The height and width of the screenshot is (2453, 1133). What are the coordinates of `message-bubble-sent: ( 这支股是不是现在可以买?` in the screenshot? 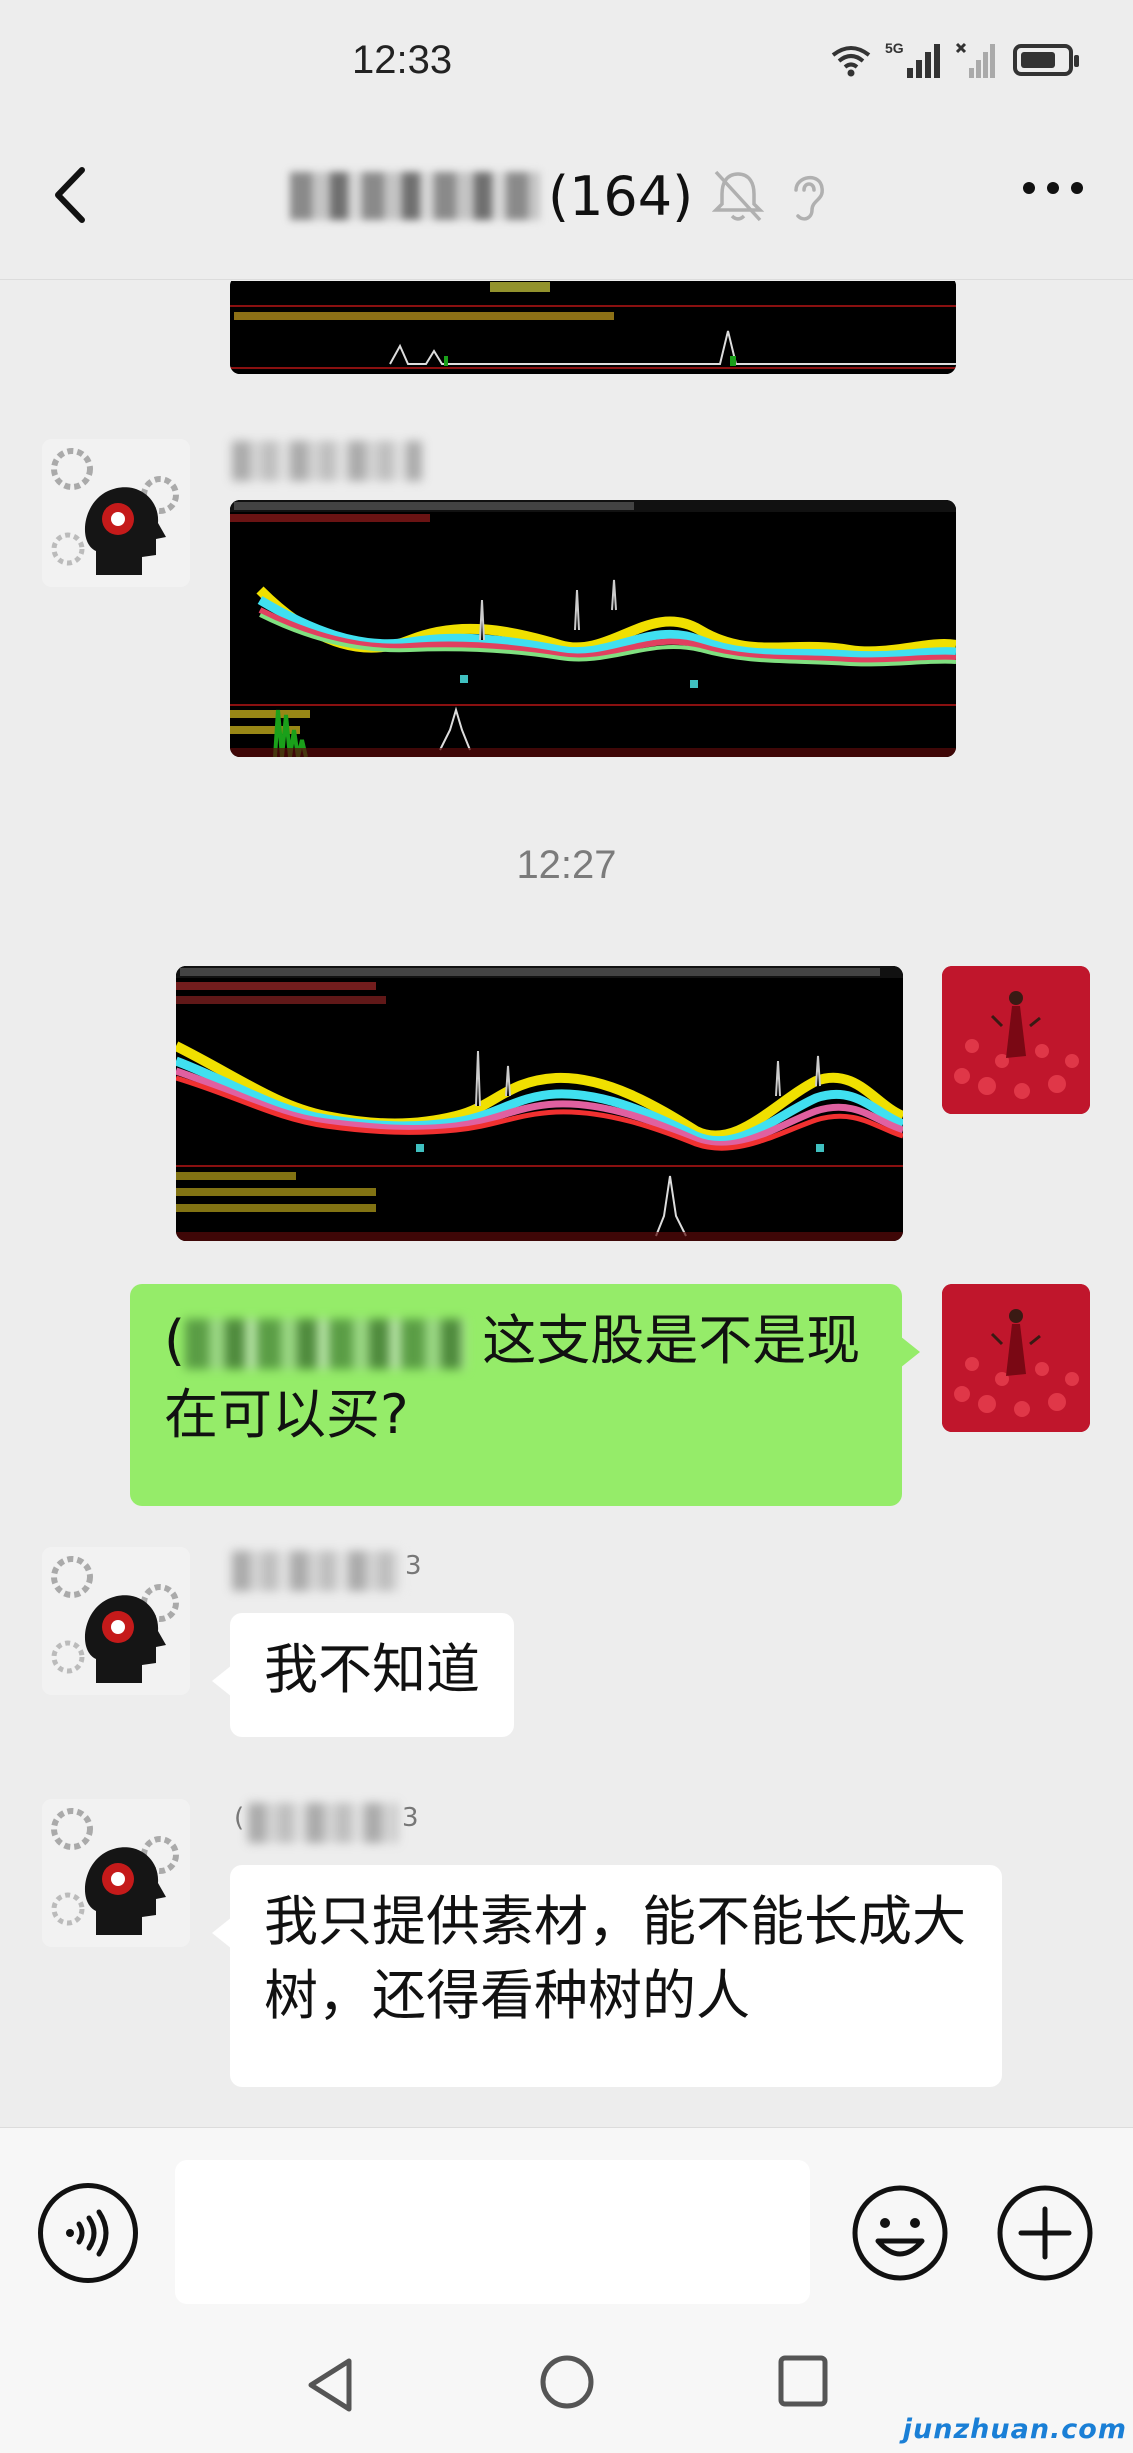 It's located at (525, 1395).